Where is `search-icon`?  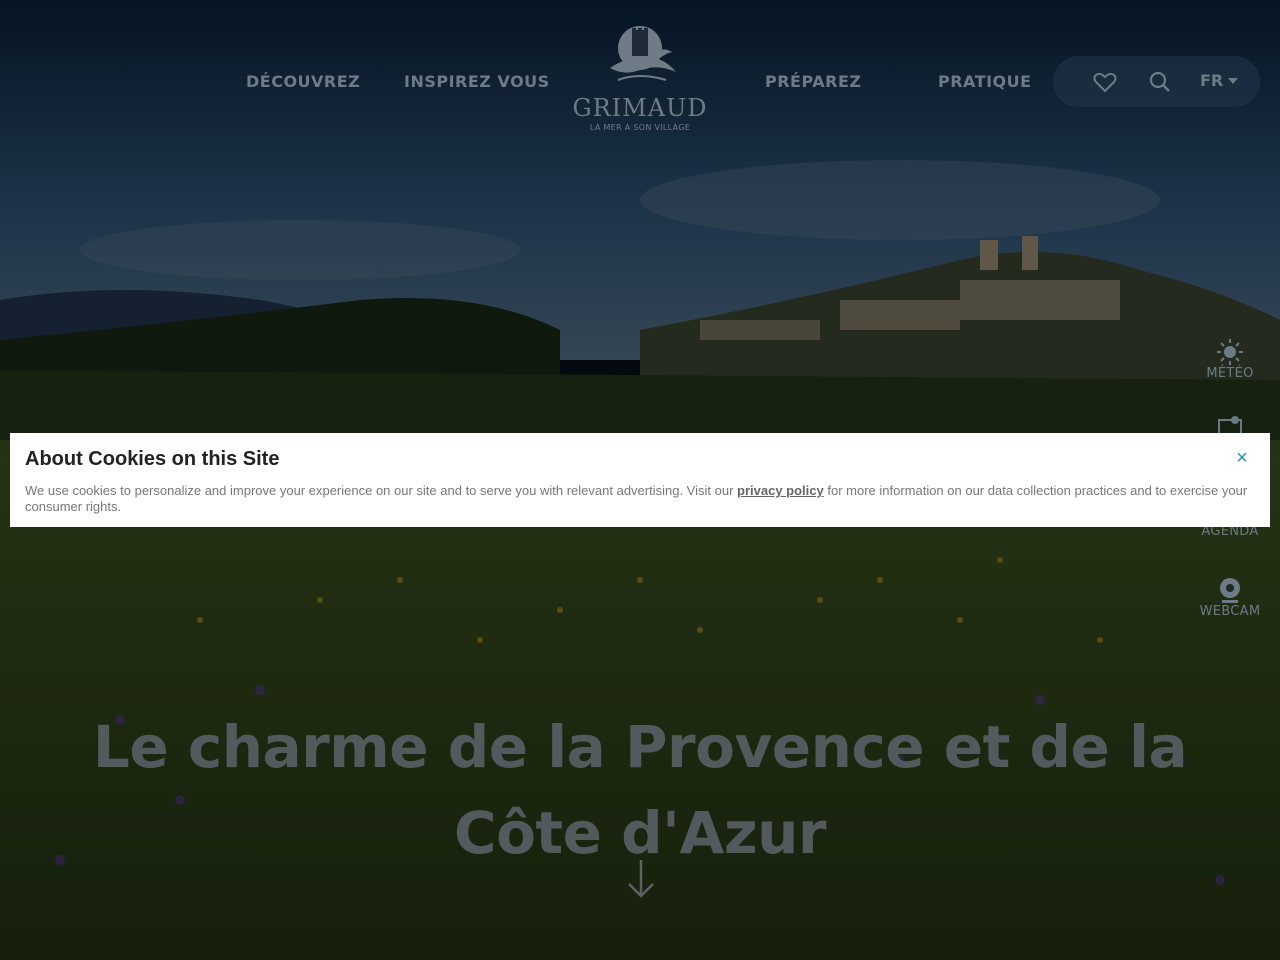 search-icon is located at coordinates (1159, 81).